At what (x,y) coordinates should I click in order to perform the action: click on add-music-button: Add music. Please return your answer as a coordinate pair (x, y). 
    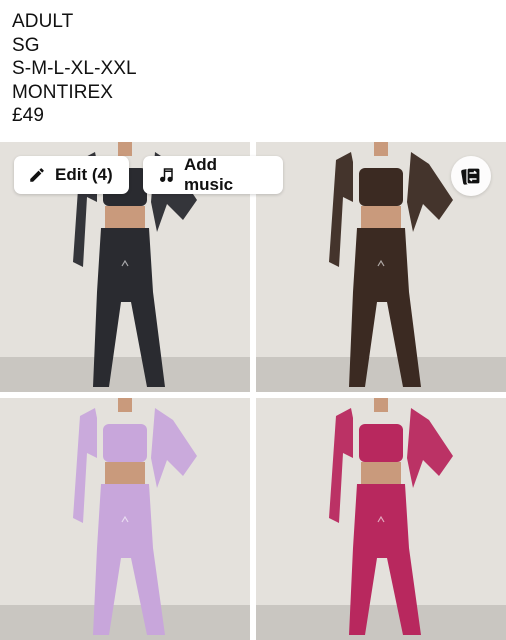
    Looking at the image, I should click on (213, 174).